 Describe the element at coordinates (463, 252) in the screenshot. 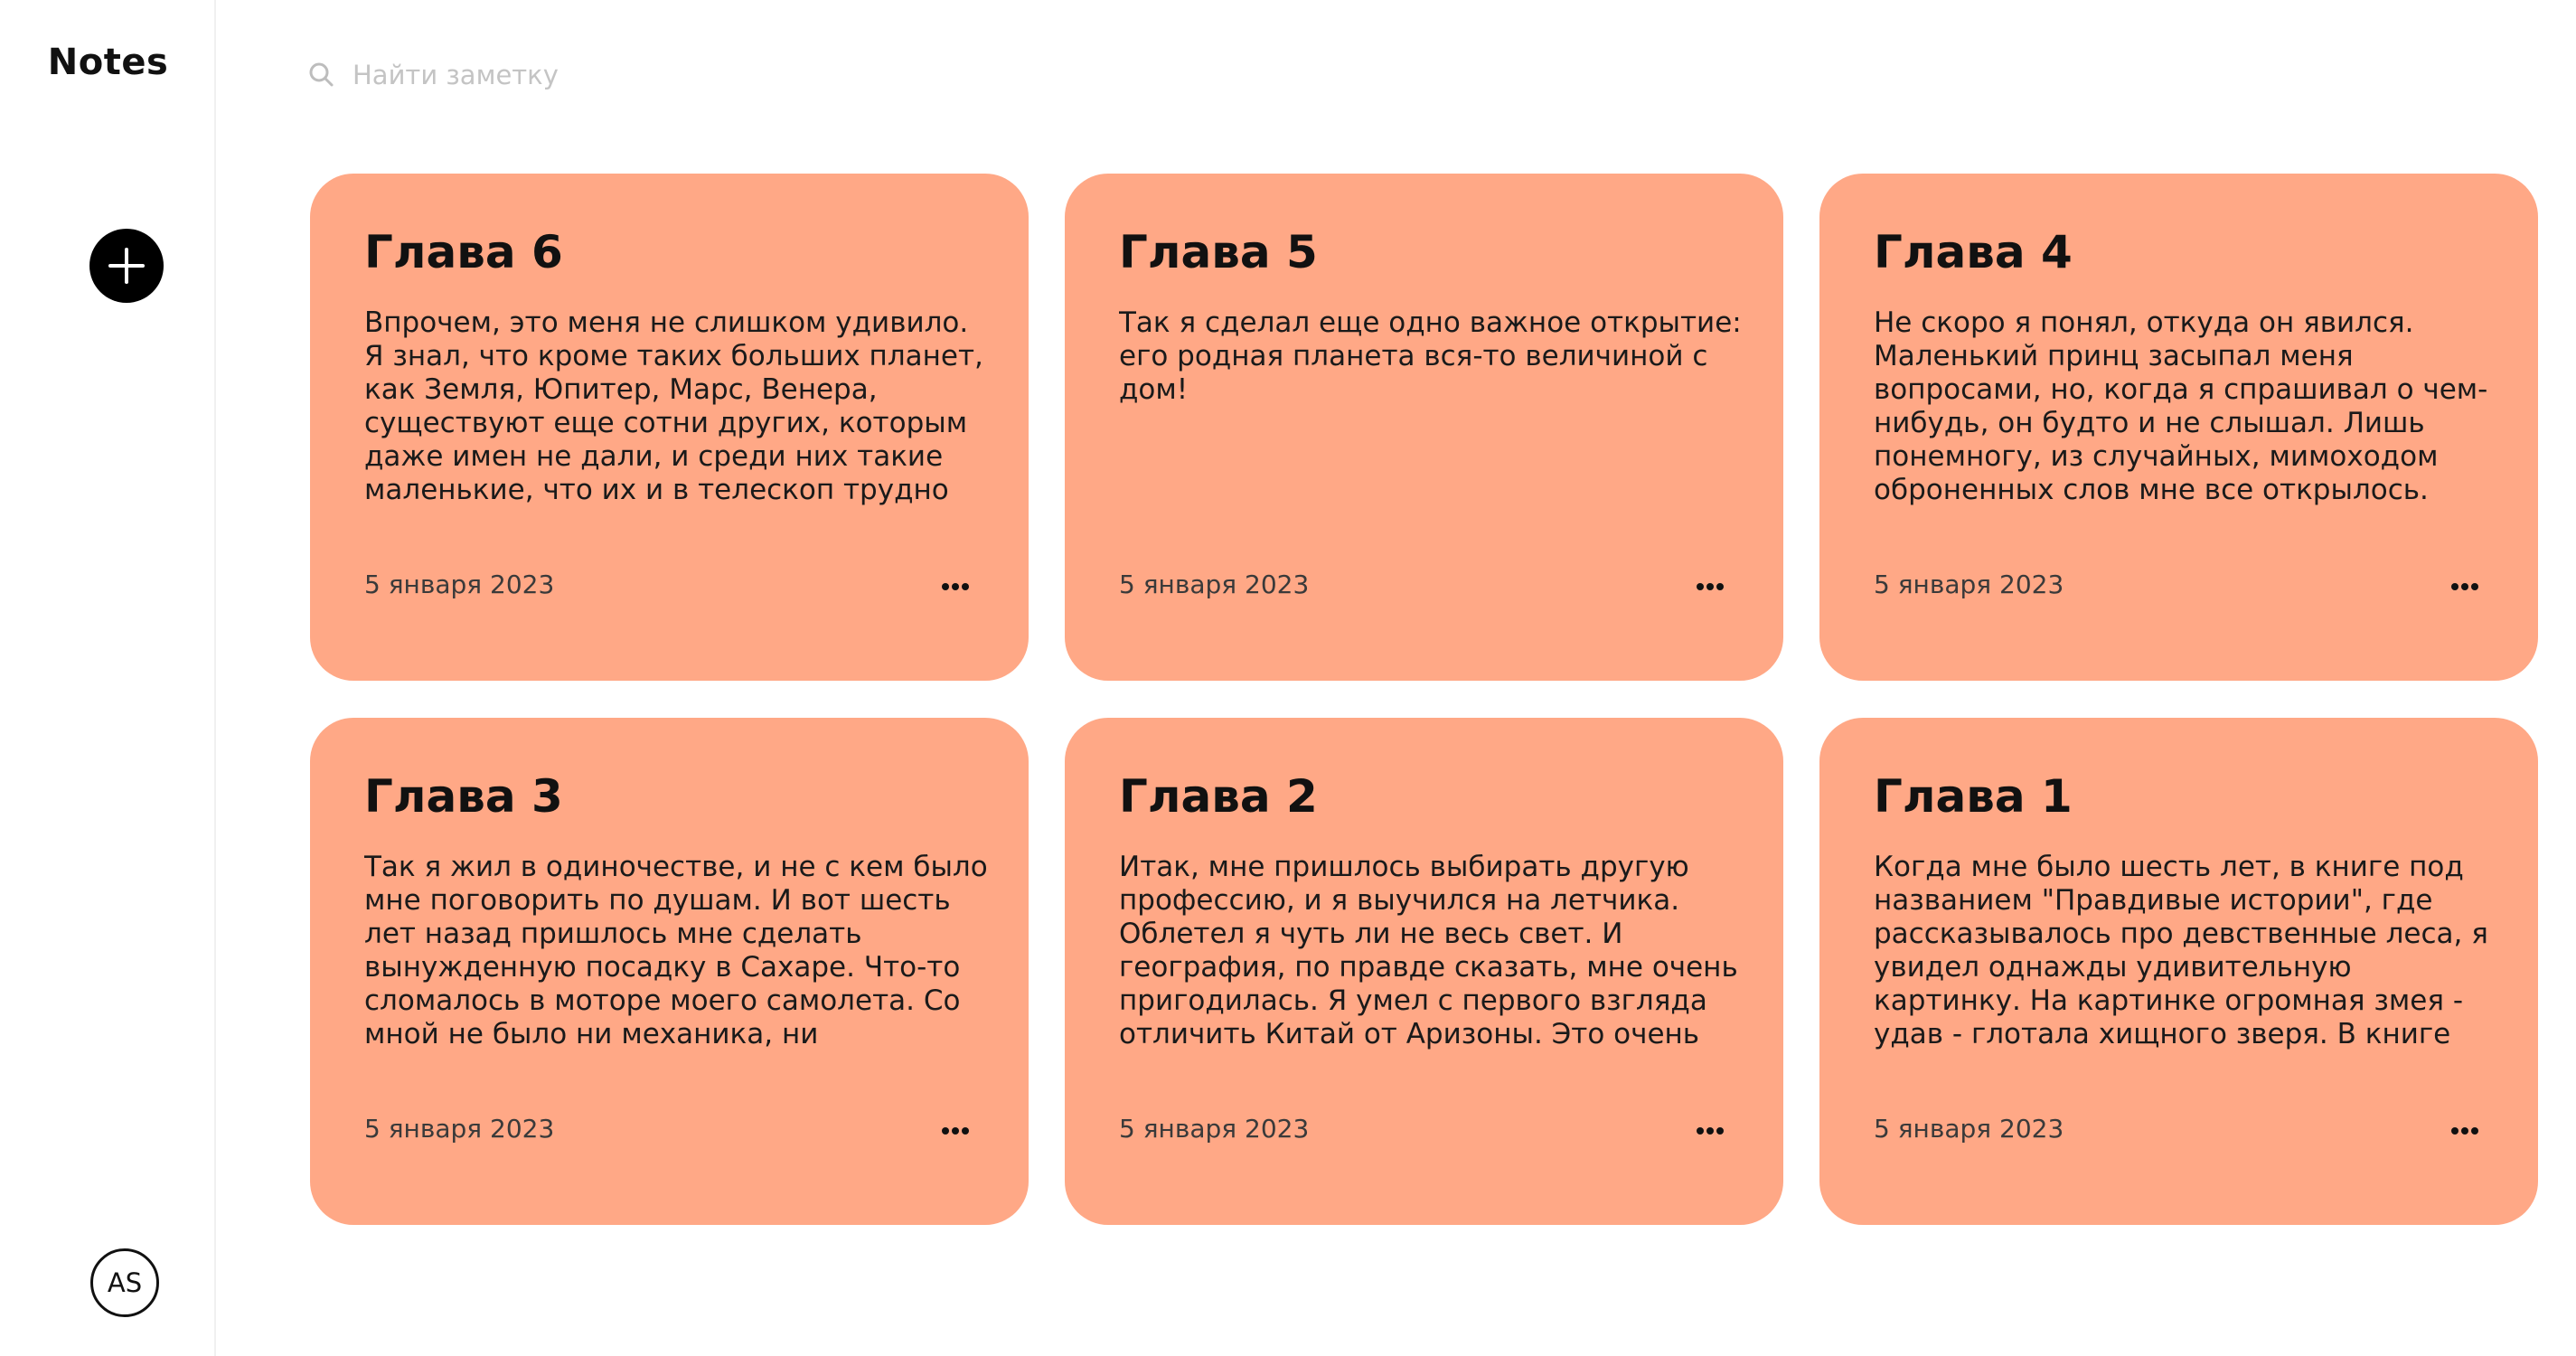

I see `note-title: Глава 6` at that location.